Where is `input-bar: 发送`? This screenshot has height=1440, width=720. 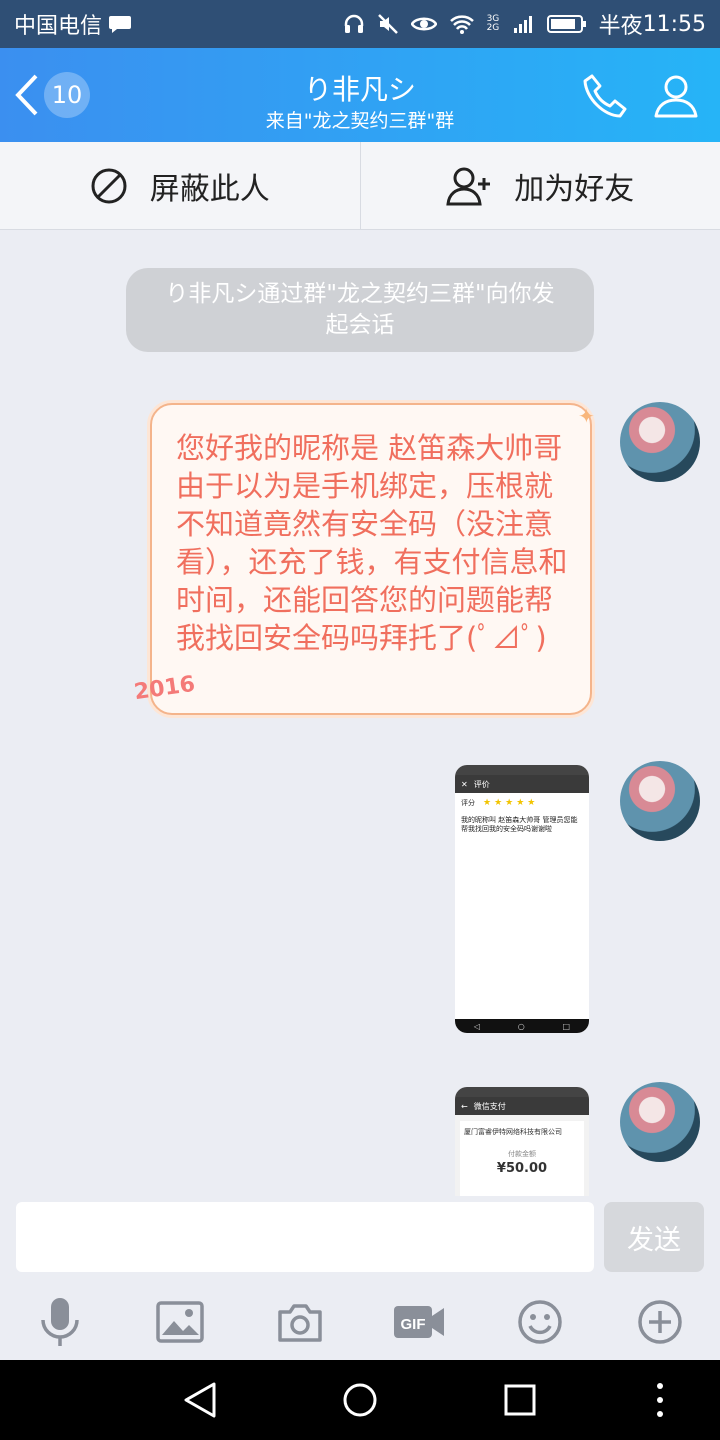
input-bar: 发送 is located at coordinates (360, 1240).